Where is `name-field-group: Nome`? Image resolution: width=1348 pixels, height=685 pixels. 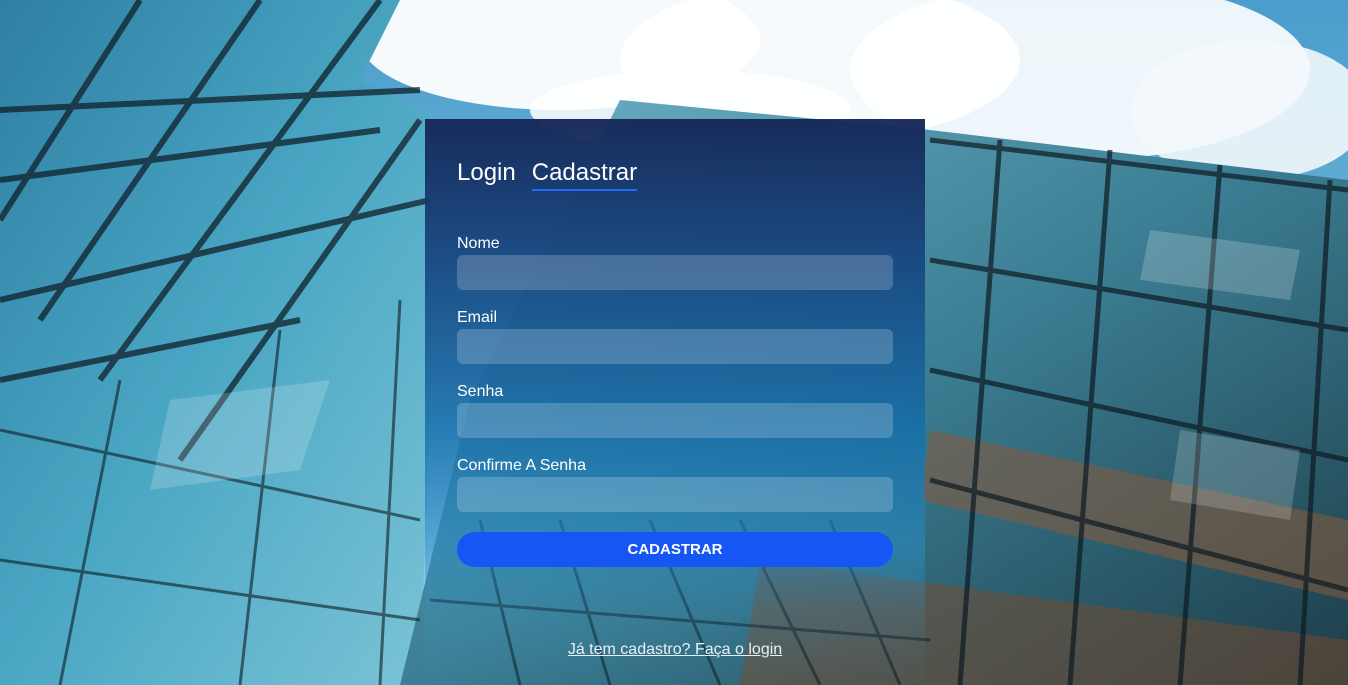 name-field-group: Nome is located at coordinates (675, 262).